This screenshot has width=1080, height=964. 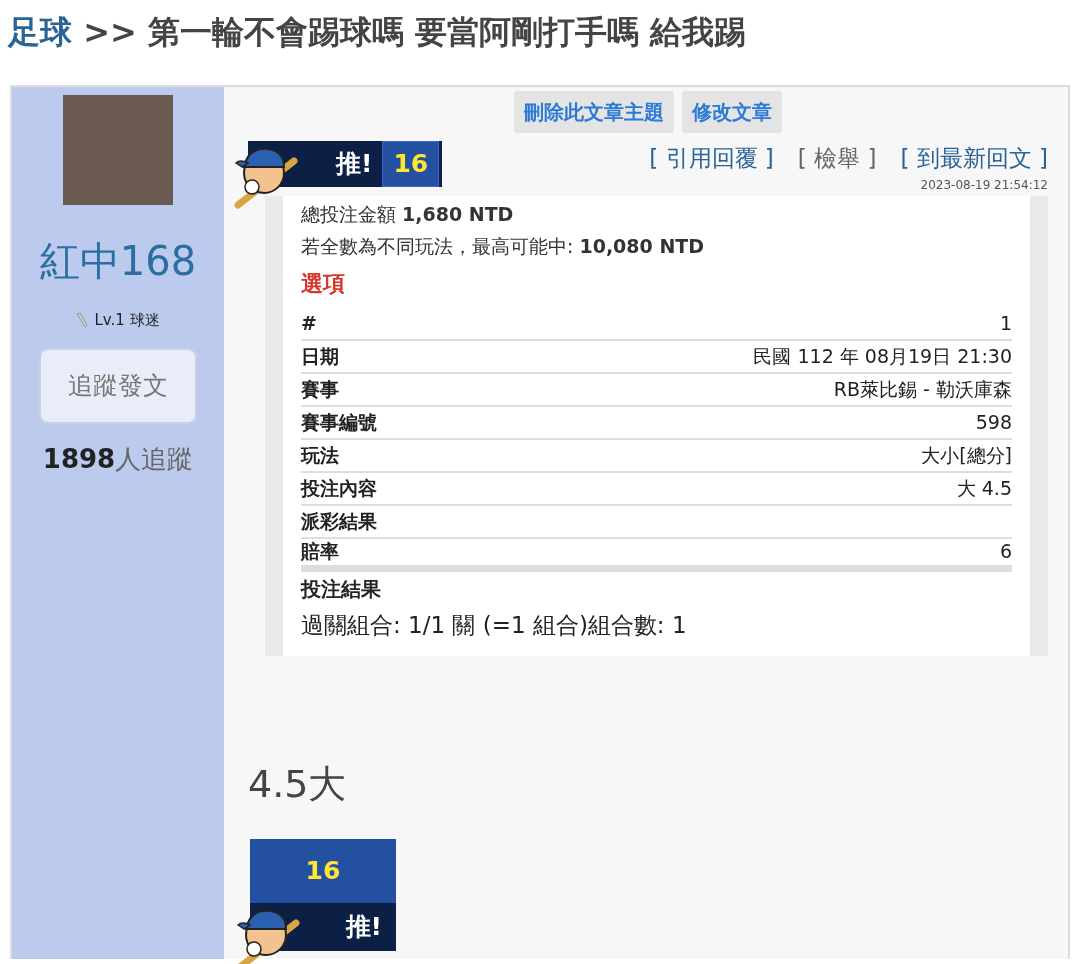 I want to click on category-link: 足球, so click(x=40, y=32).